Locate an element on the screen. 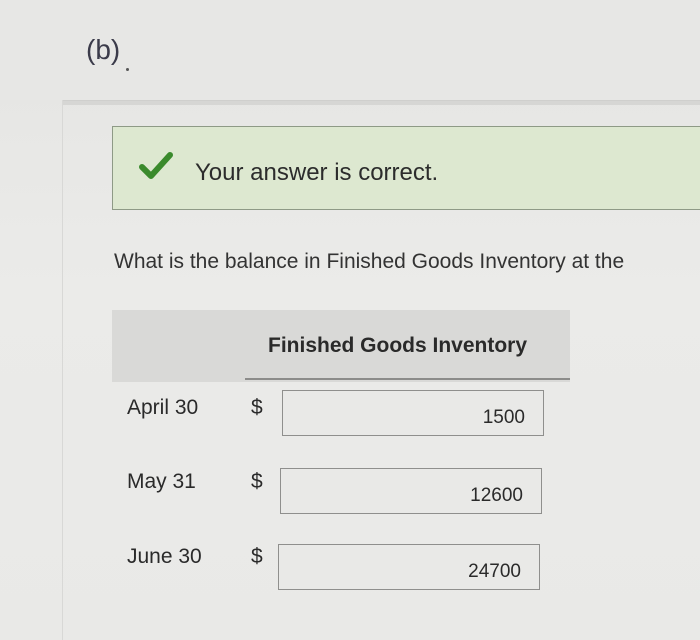 The height and width of the screenshot is (640, 700). title-underline is located at coordinates (407, 379).